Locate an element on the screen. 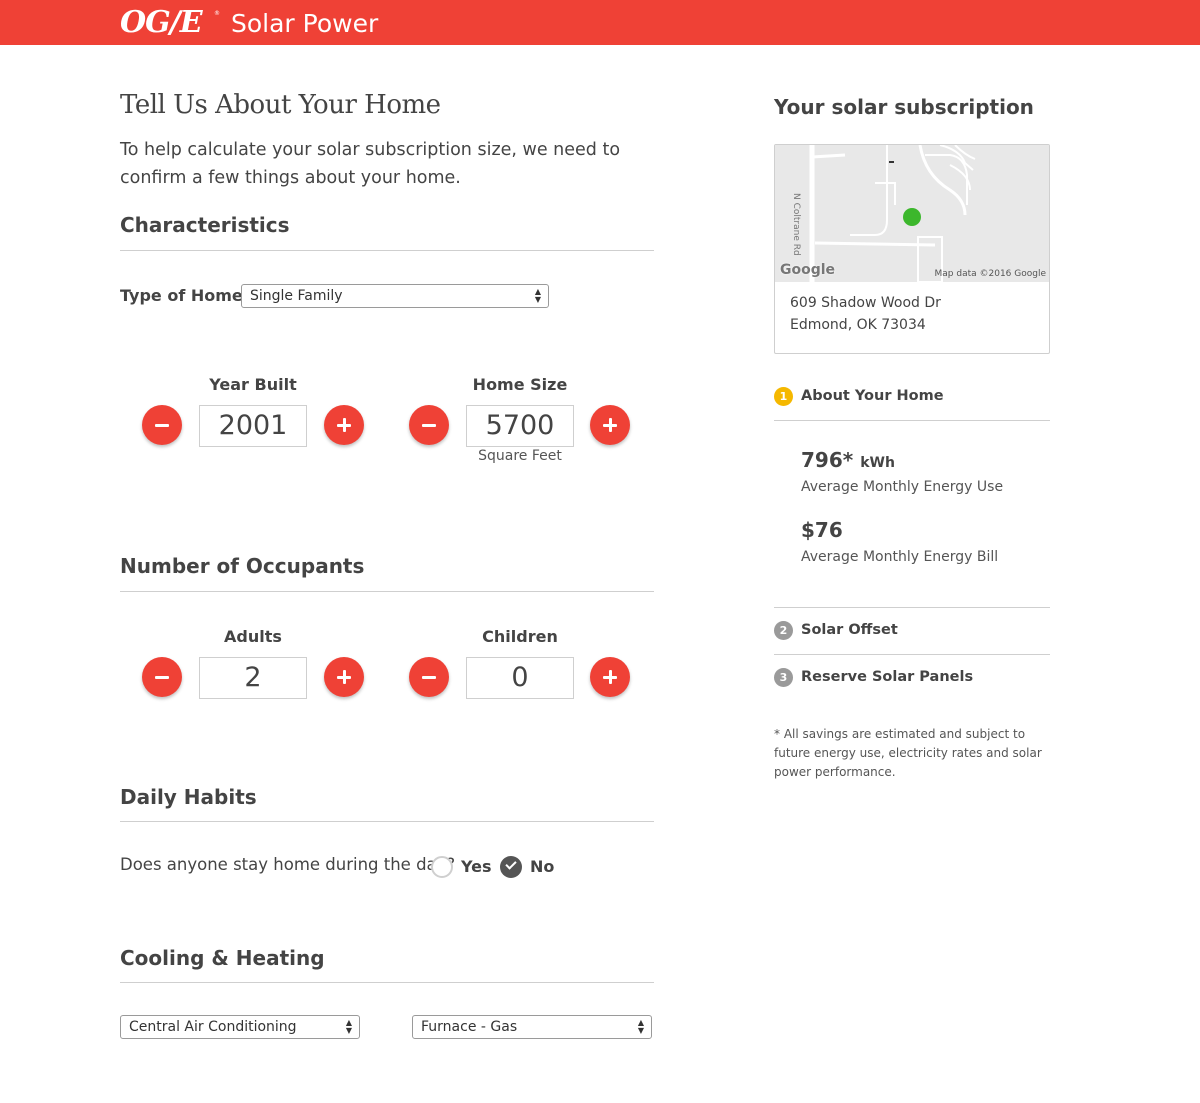  year-built-decrement-button is located at coordinates (162, 425).